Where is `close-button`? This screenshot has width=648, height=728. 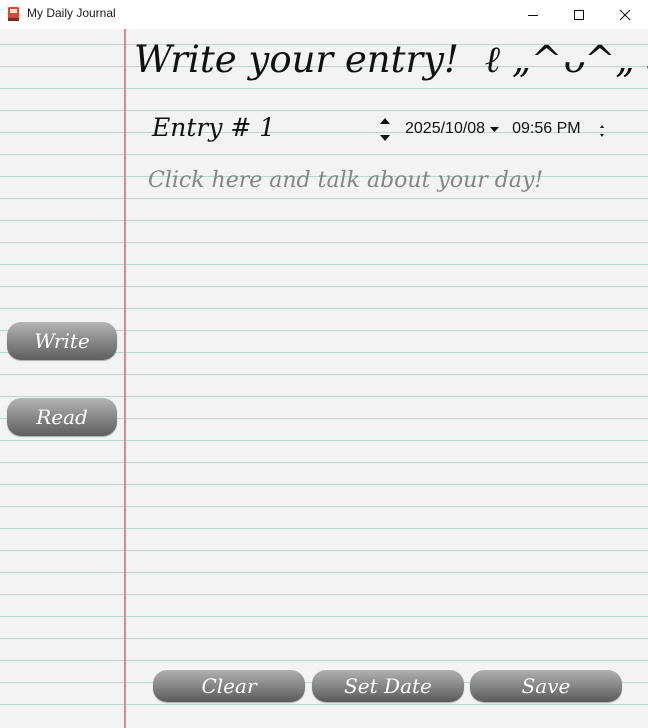 close-button is located at coordinates (625, 14).